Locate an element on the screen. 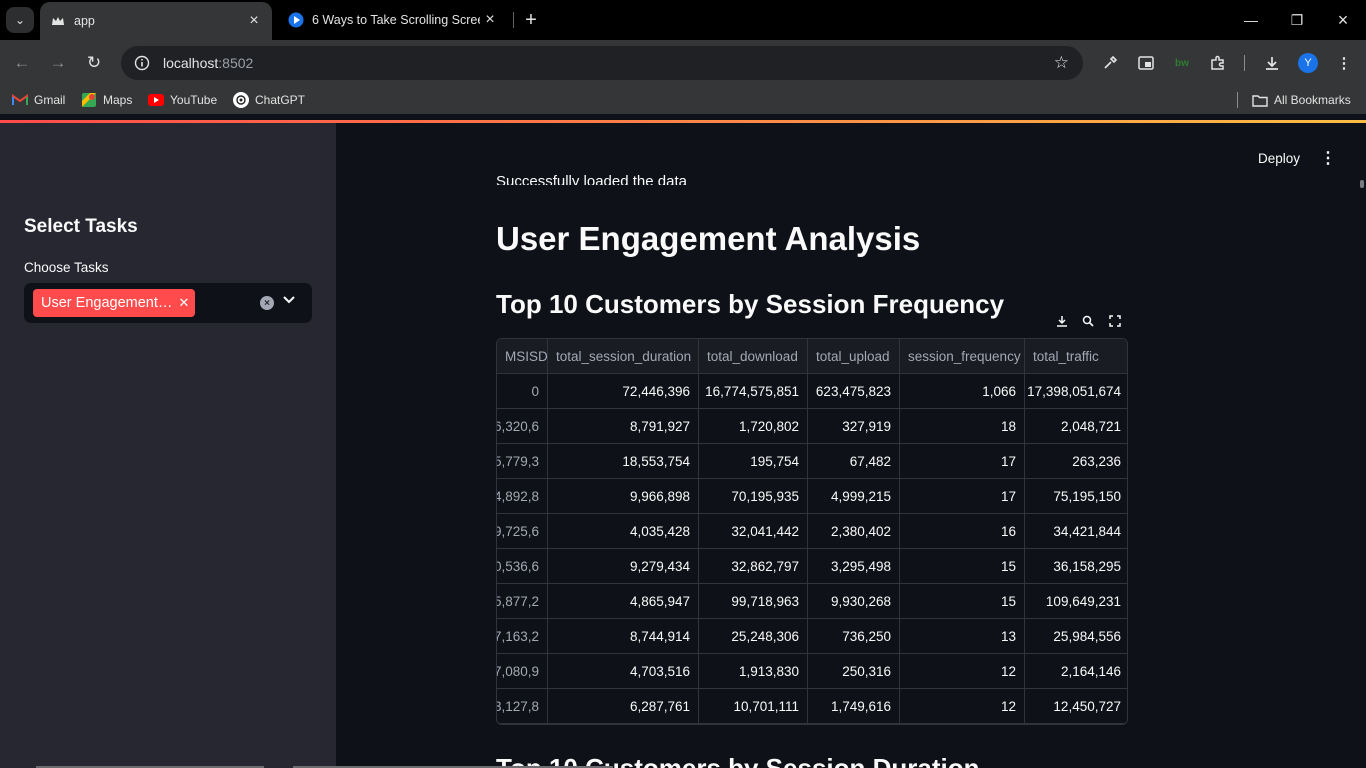  table-cell: 3,295,498 is located at coordinates (854, 566).